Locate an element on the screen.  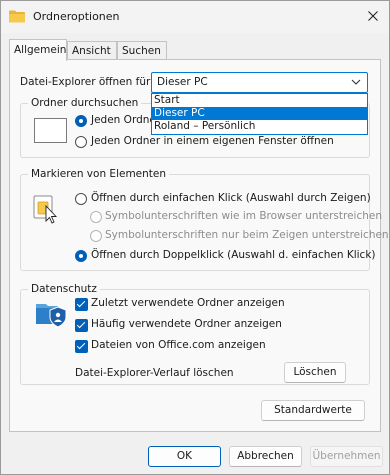
browse-folders-title: Ordner durchsuchen is located at coordinates (85, 103).